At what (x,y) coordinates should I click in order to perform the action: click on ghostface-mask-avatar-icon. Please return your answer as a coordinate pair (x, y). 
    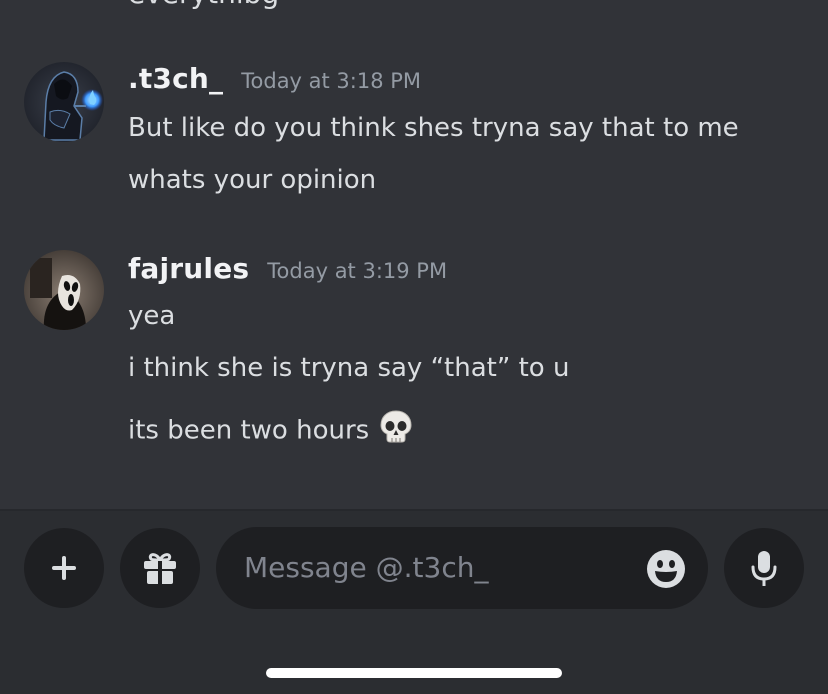
    Looking at the image, I should click on (64, 290).